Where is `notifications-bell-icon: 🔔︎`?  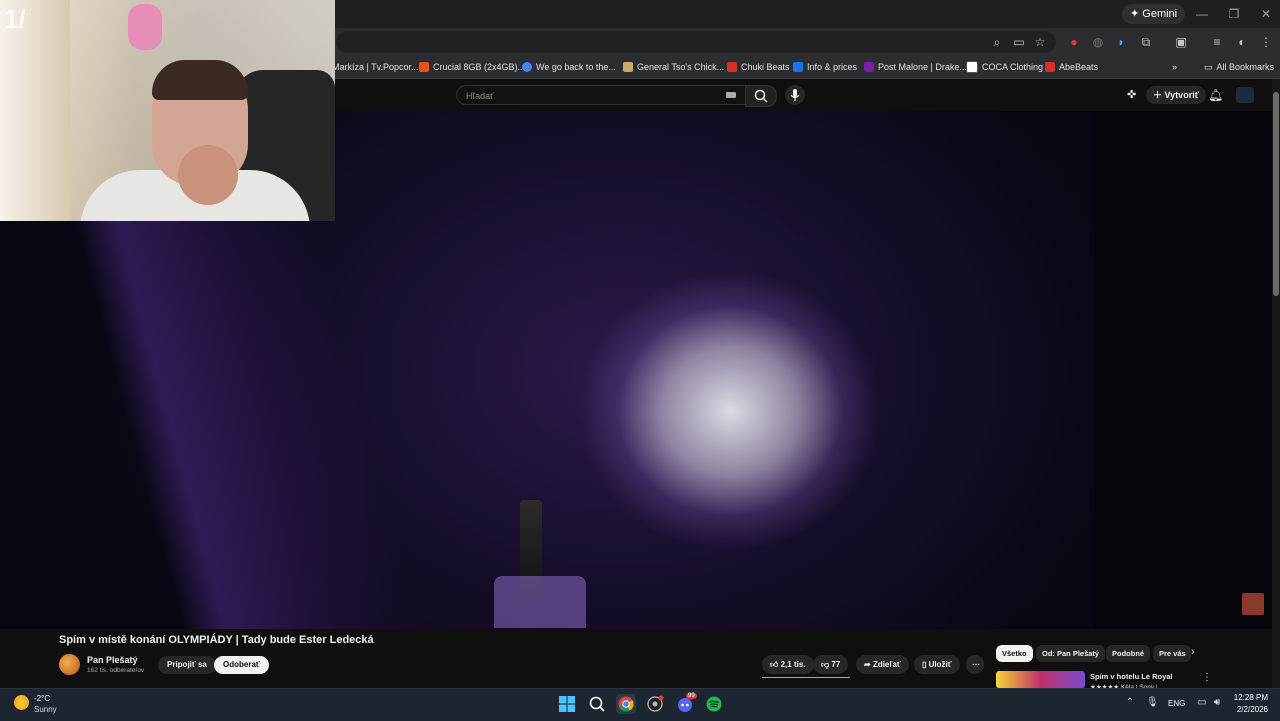 notifications-bell-icon: 🔔︎ is located at coordinates (1215, 95).